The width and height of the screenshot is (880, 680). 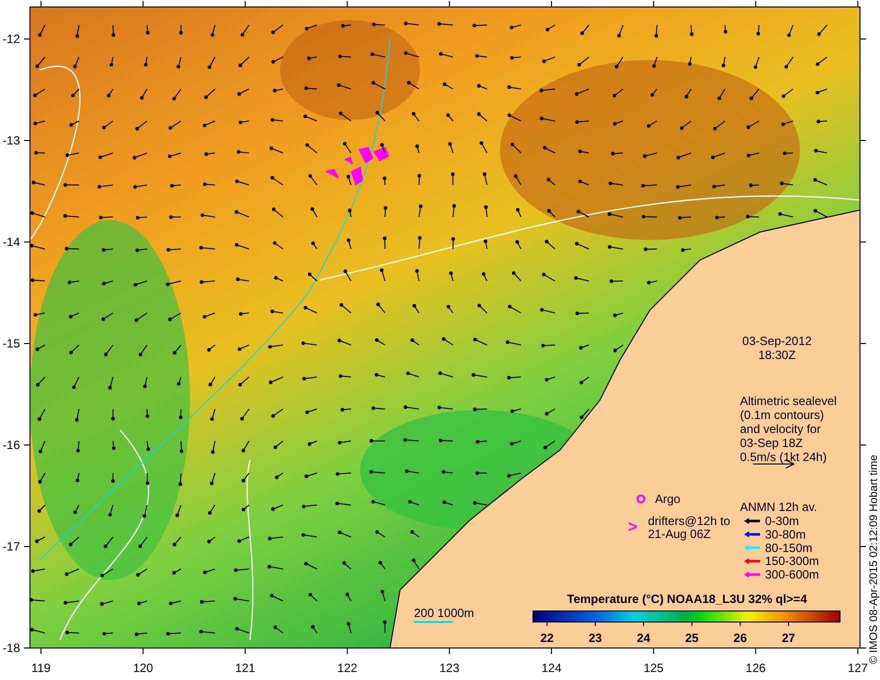 I want to click on x-axis-label: 123, so click(x=449, y=668).